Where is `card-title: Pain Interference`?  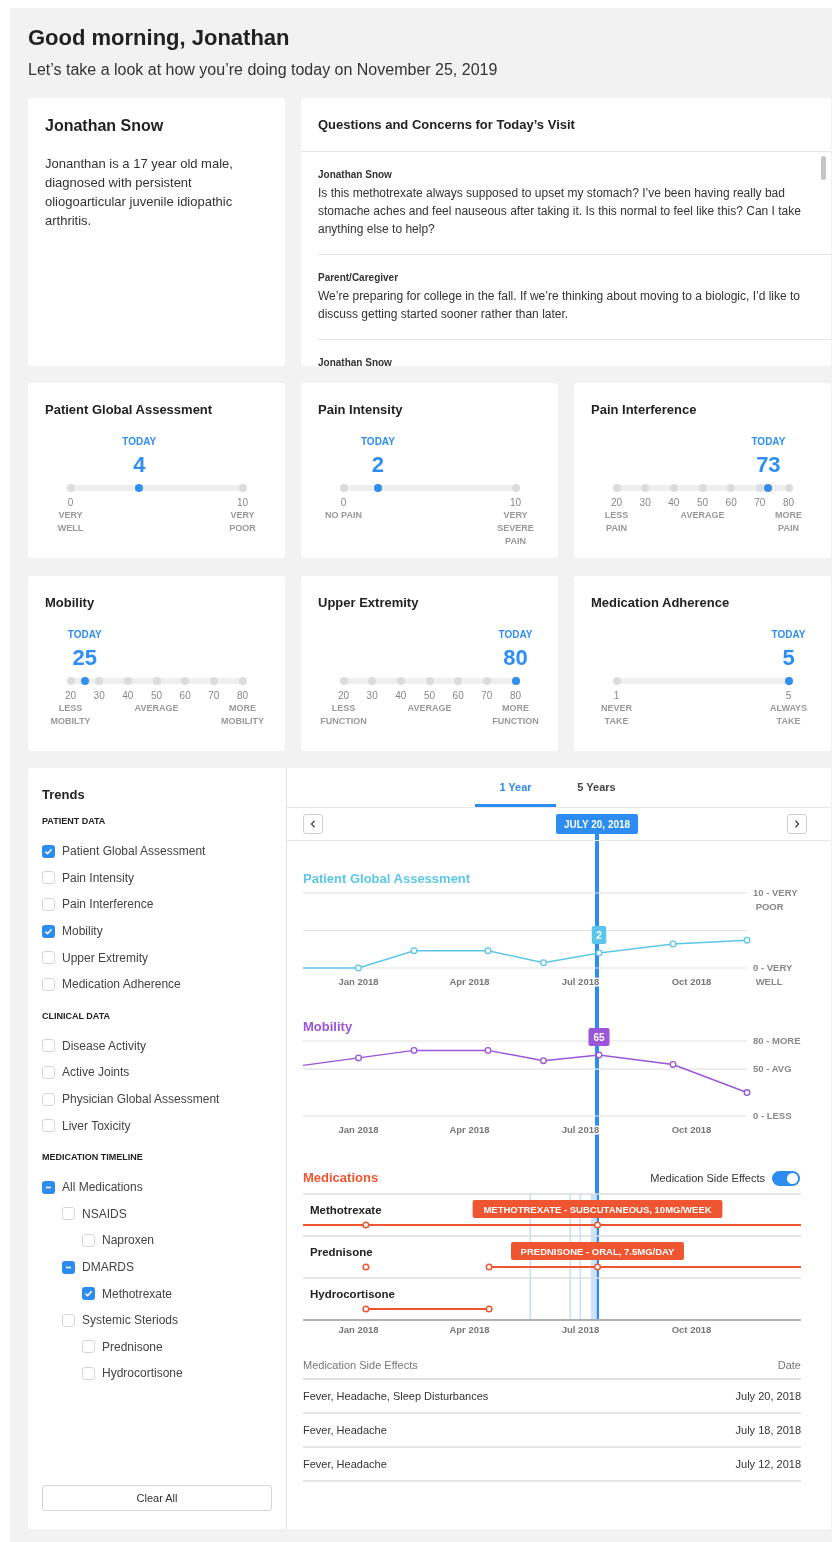
card-title: Pain Interference is located at coordinates (644, 410).